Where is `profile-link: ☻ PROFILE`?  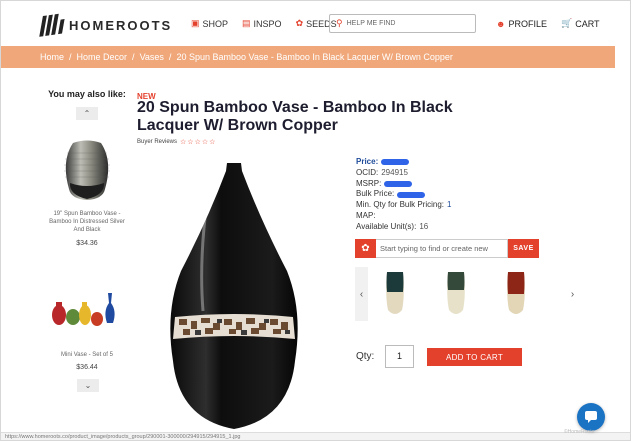 profile-link: ☻ PROFILE is located at coordinates (521, 23).